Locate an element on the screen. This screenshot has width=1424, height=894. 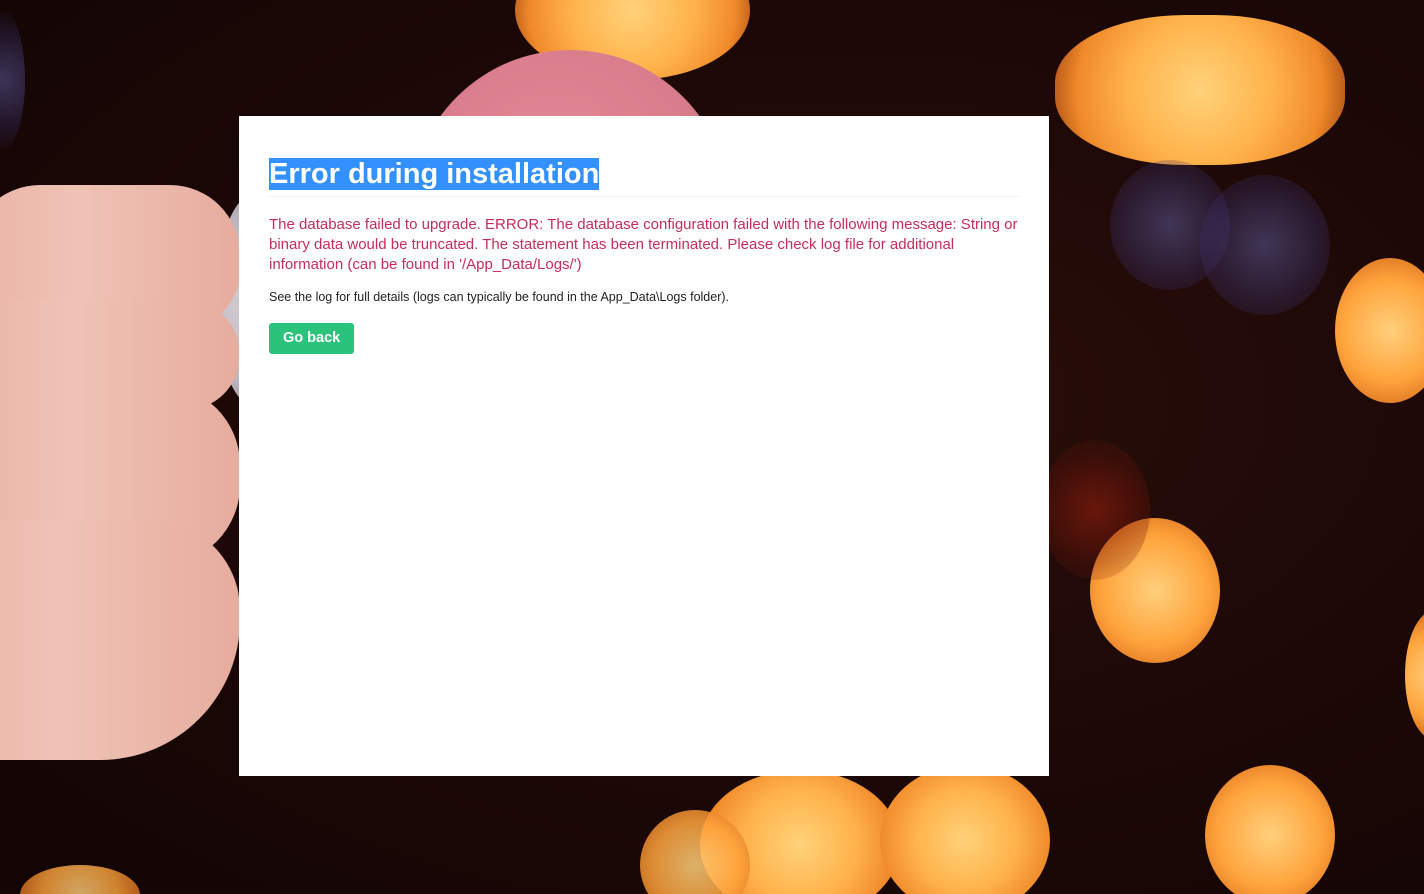
divider is located at coordinates (644, 196).